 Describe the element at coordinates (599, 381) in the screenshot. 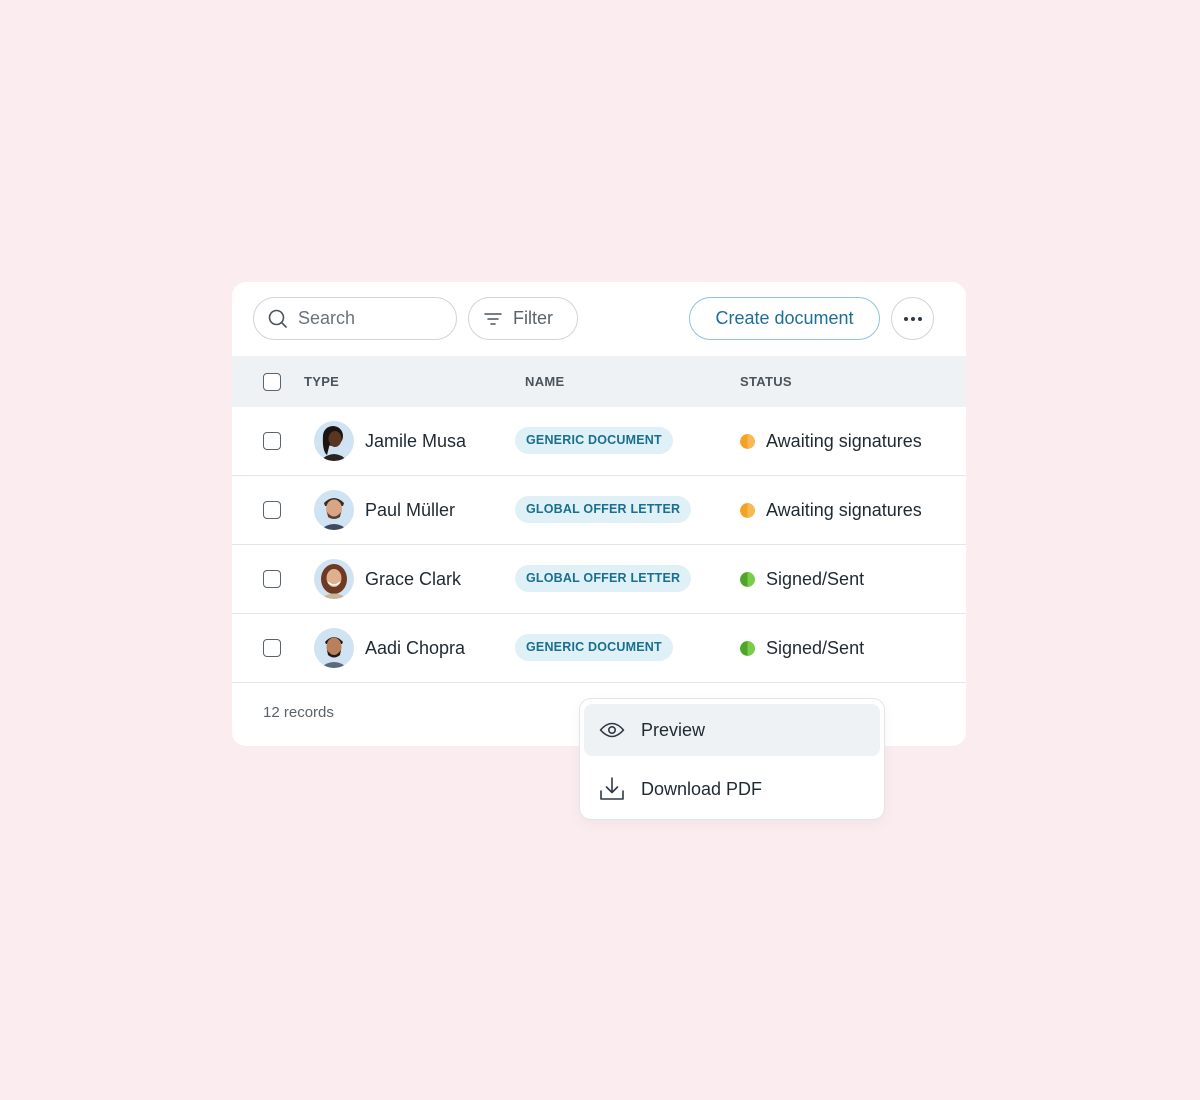

I see `table-header: TYPE NAME STATUS` at that location.